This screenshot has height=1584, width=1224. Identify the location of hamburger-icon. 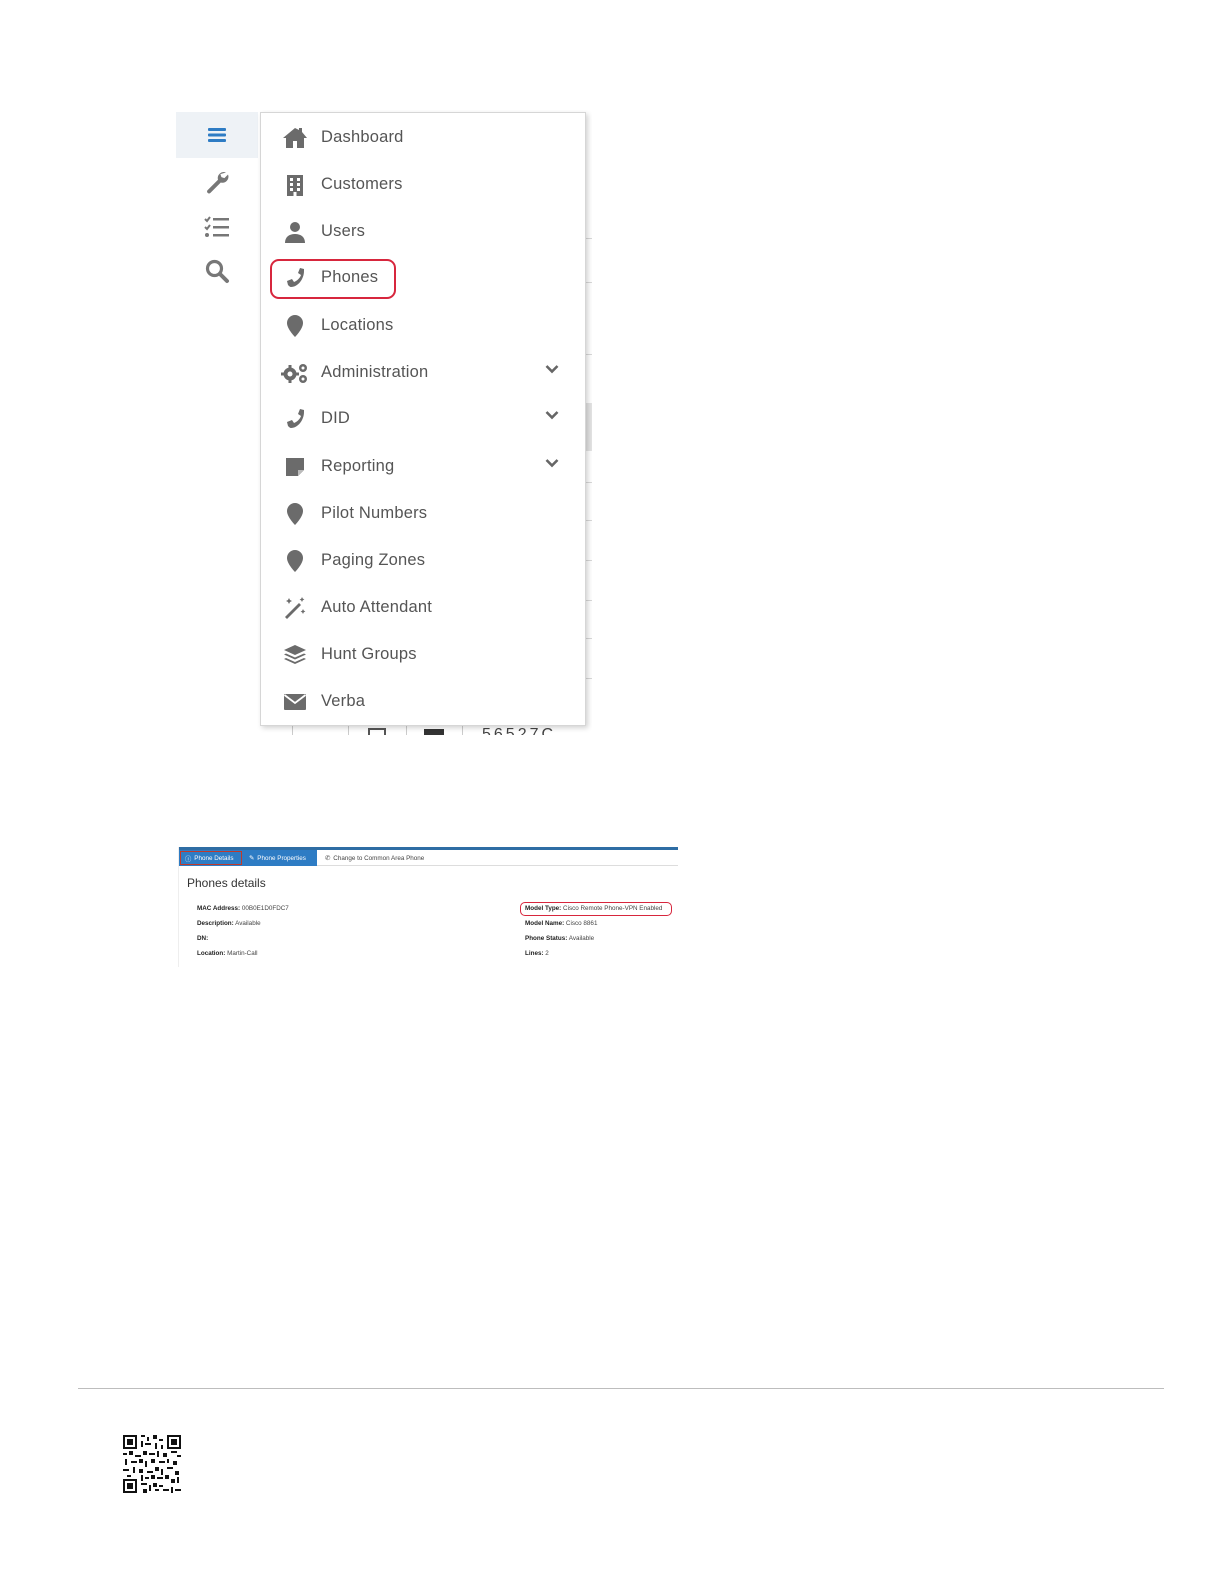
(217, 135).